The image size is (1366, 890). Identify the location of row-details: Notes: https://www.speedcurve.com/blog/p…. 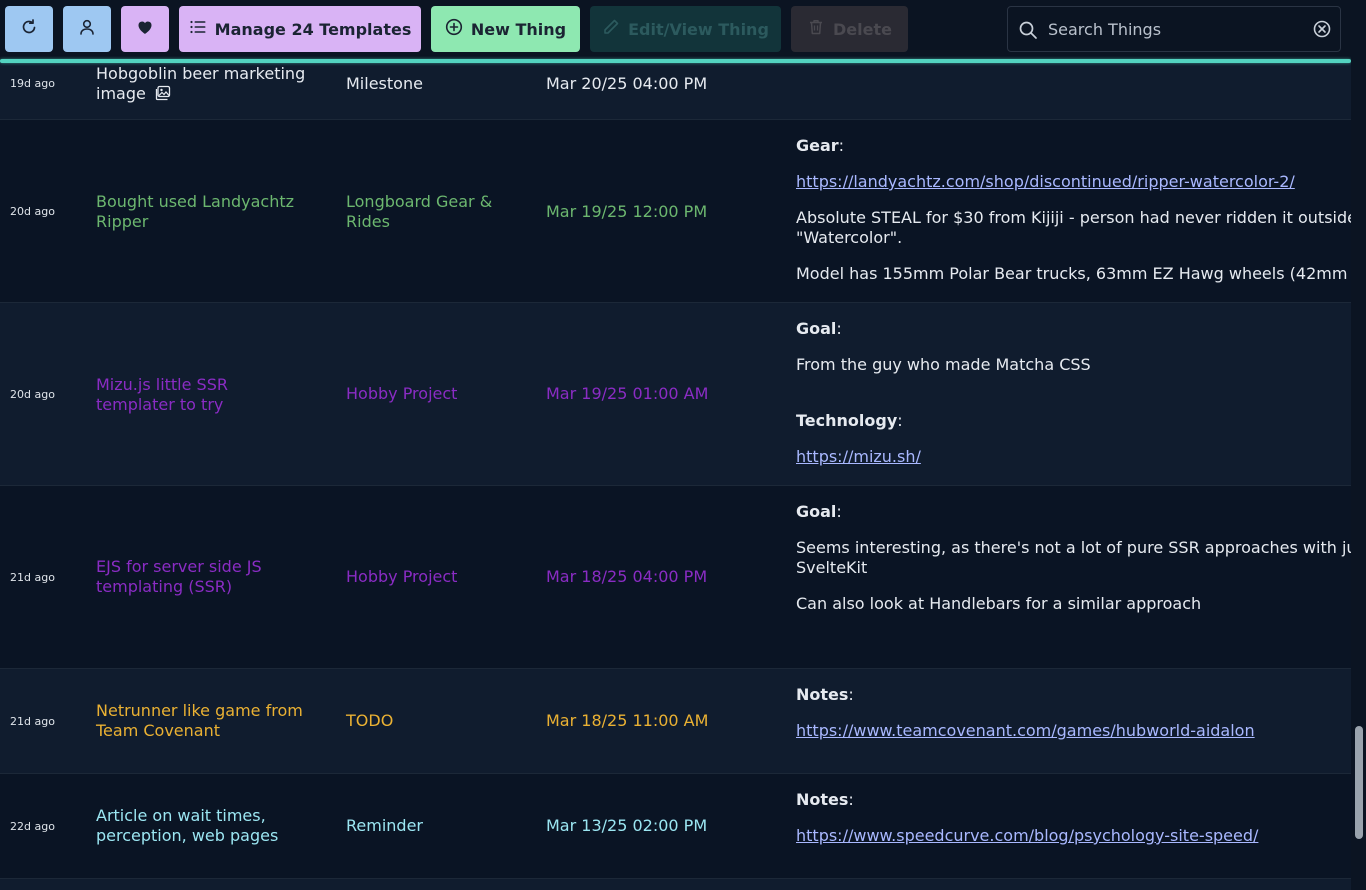
(1073, 818).